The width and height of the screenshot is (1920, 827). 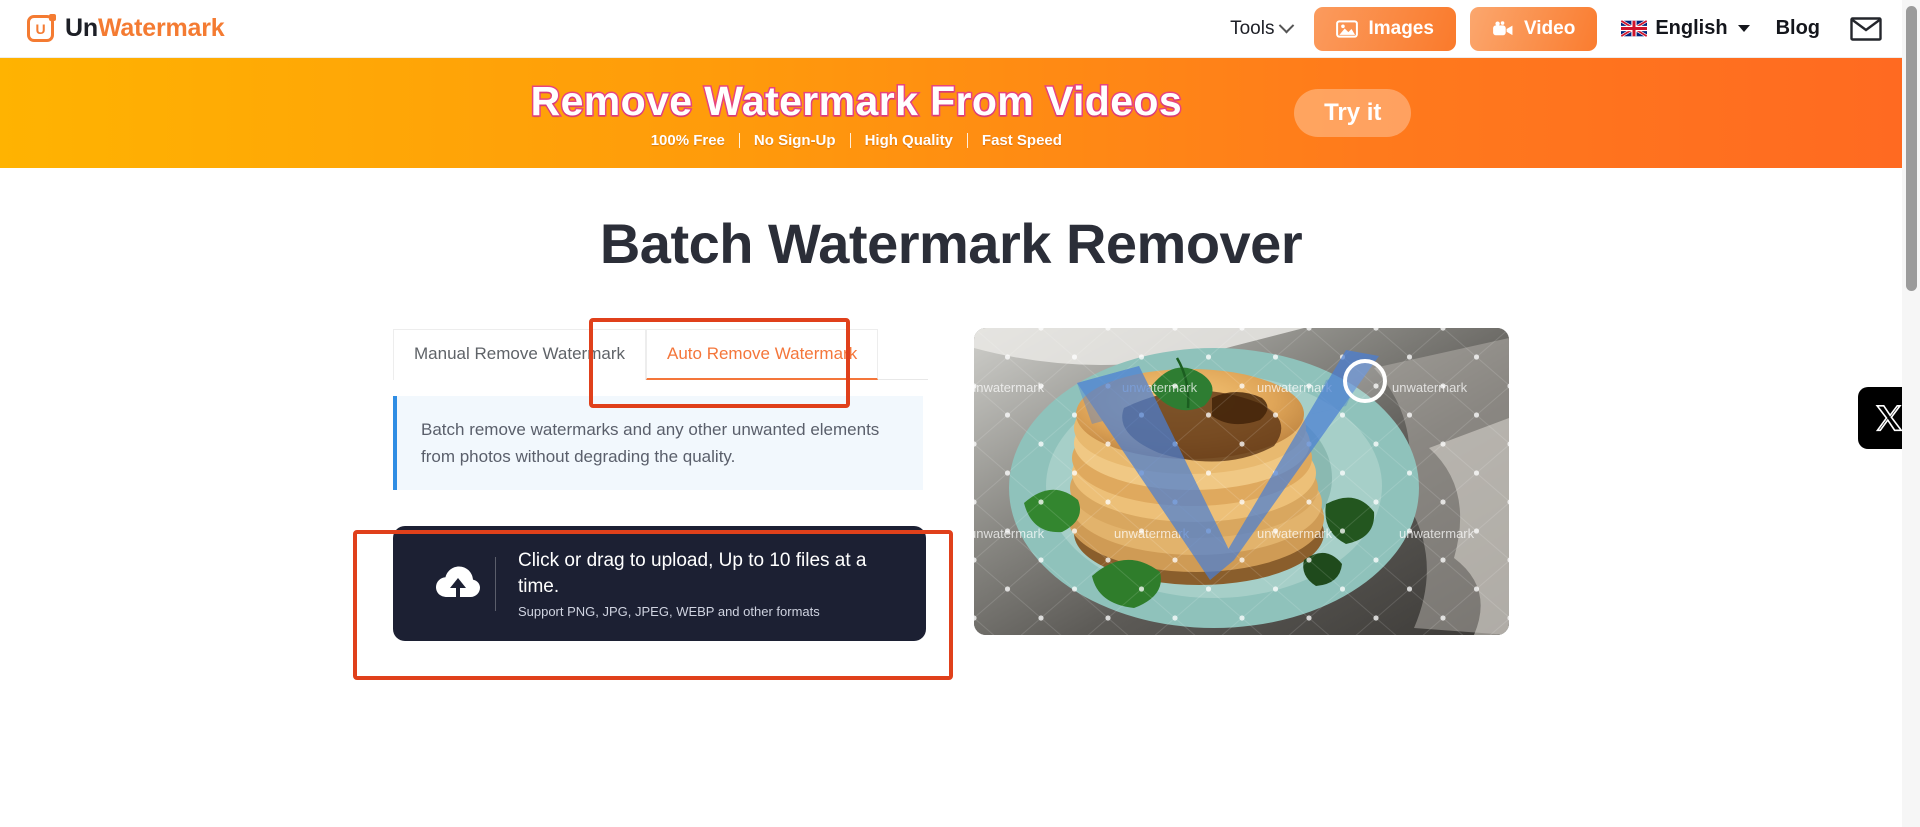 I want to click on upload-divider, so click(x=495, y=583).